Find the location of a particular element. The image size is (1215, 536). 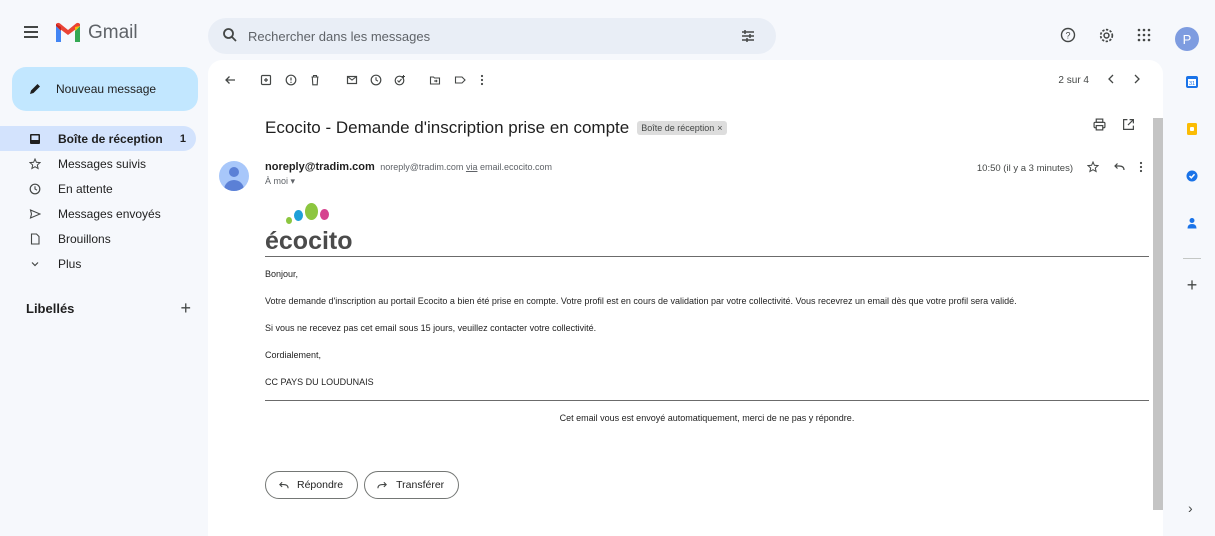

inbox-label-badge: Boîte de réception × is located at coordinates (682, 128).